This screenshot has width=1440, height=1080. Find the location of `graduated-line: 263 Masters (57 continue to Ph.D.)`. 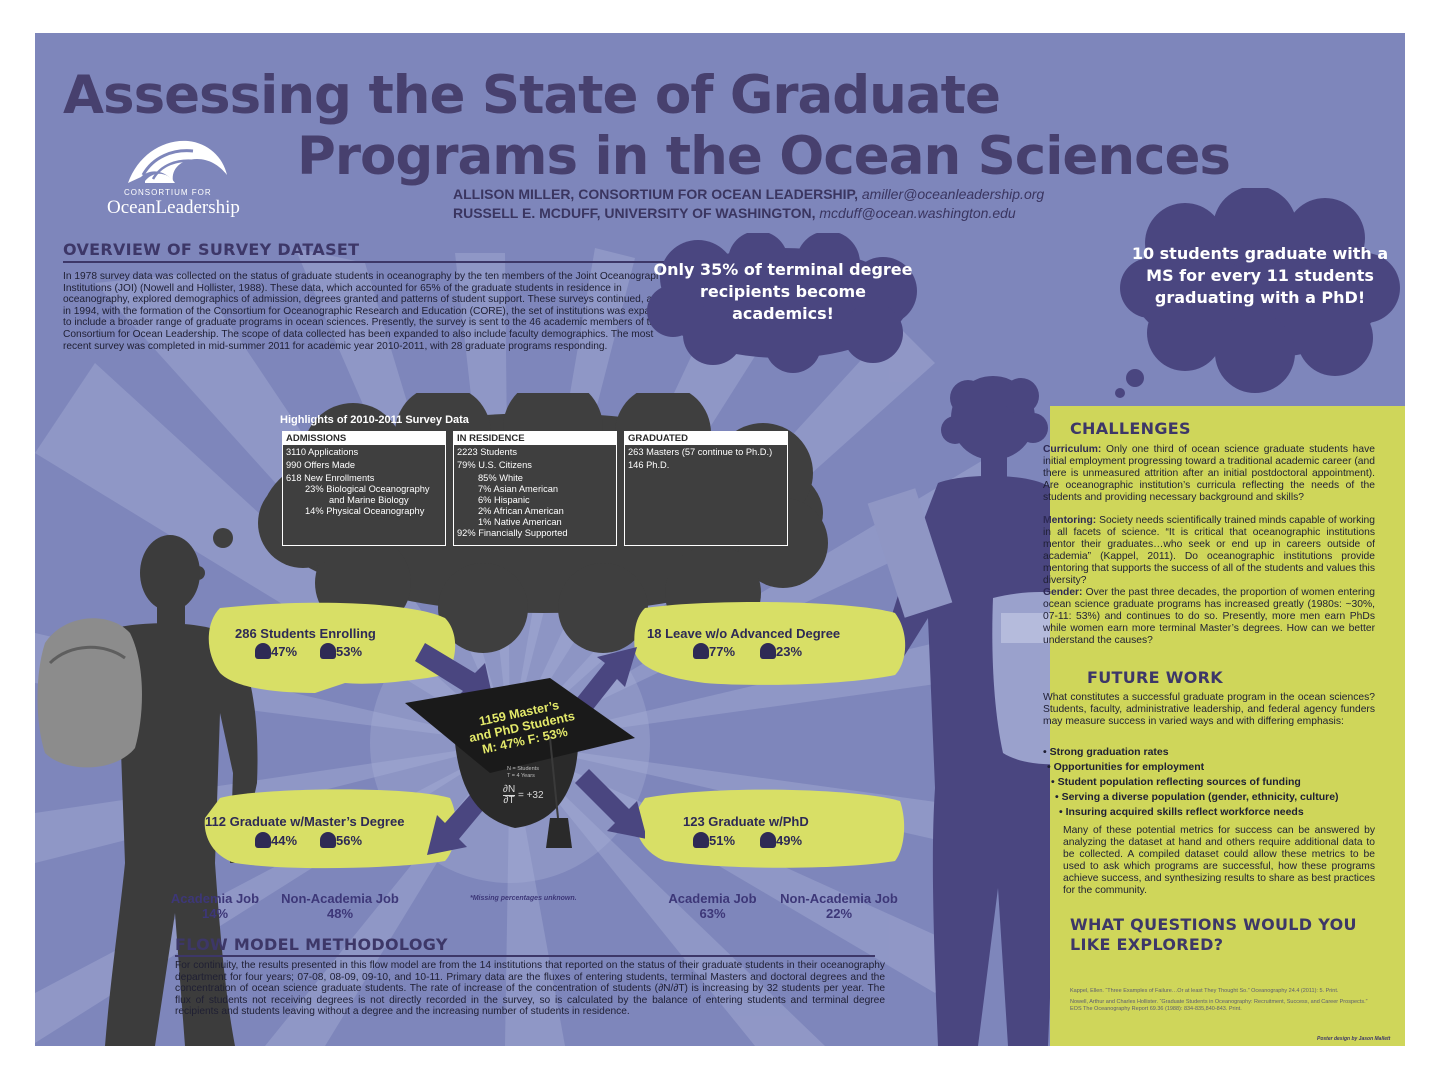

graduated-line: 263 Masters (57 continue to Ph.D.) is located at coordinates (700, 452).